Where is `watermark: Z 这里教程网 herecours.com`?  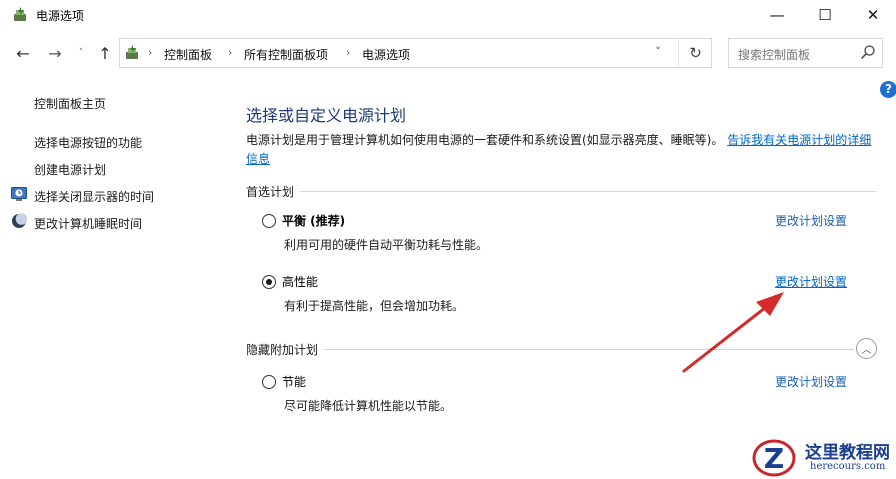
watermark: Z 这里教程网 herecours.com is located at coordinates (823, 457).